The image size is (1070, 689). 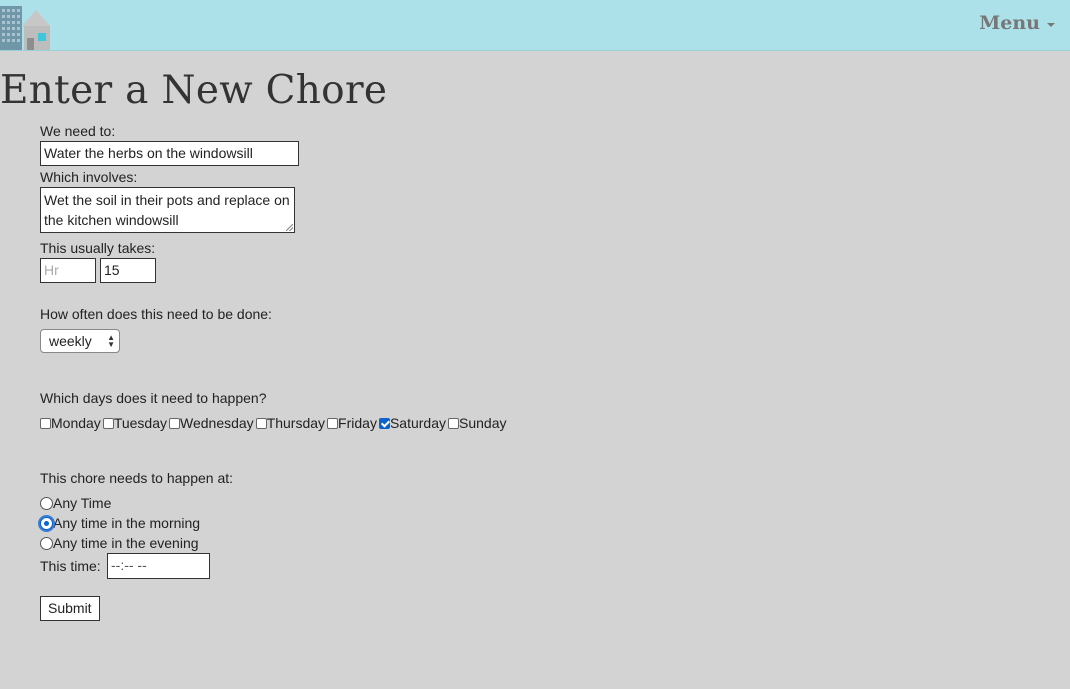 I want to click on day-sunday: Sunday, so click(x=477, y=423).